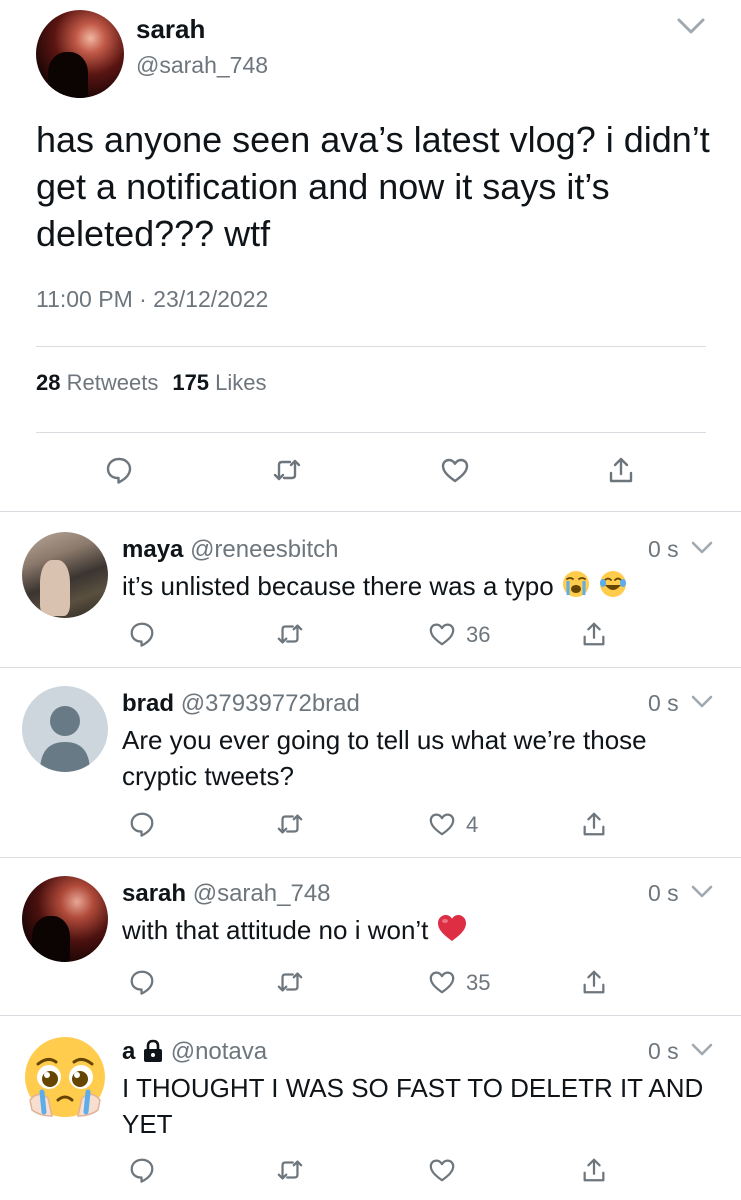 Image resolution: width=741 pixels, height=1200 pixels. I want to click on lock-icon, so click(153, 1050).